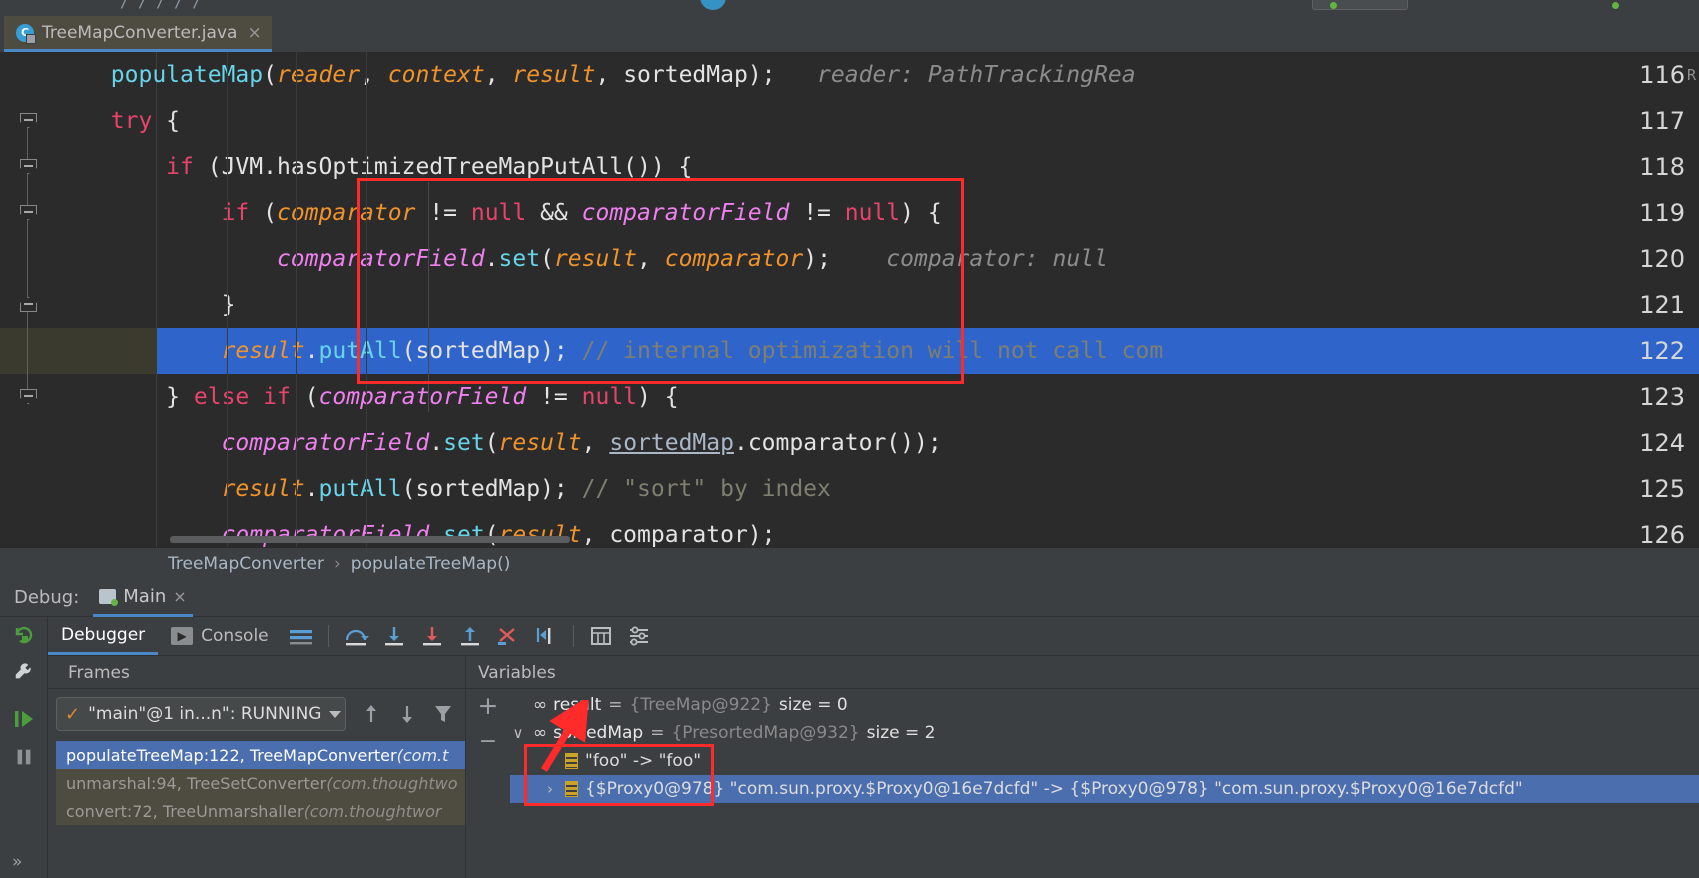  I want to click on code-token: sortedMap, so click(671, 443).